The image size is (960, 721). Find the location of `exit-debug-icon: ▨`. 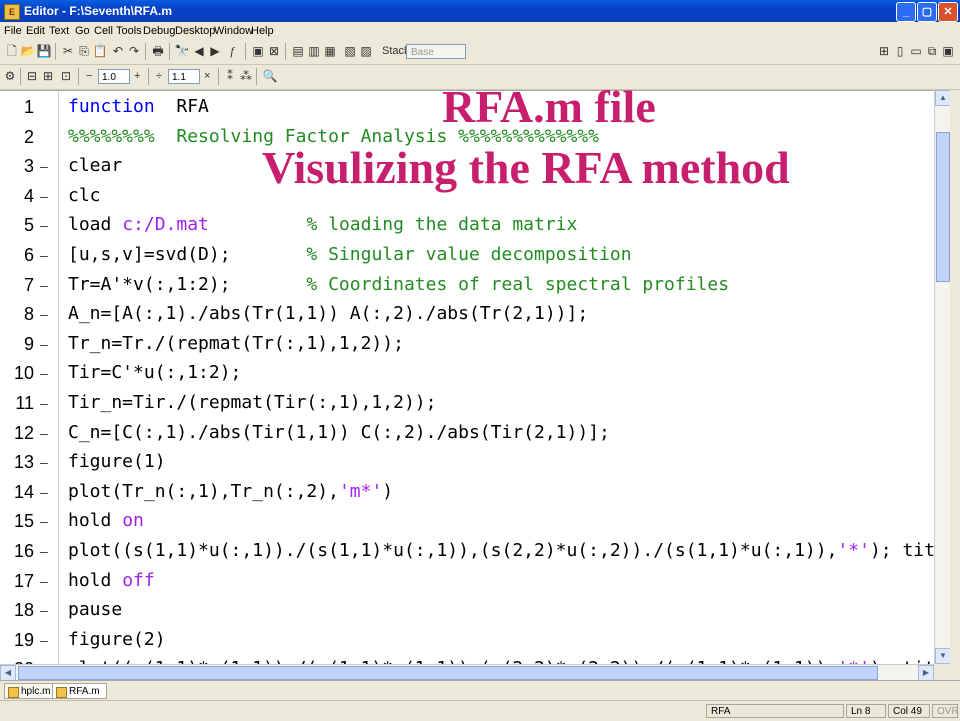

exit-debug-icon: ▨ is located at coordinates (366, 51).